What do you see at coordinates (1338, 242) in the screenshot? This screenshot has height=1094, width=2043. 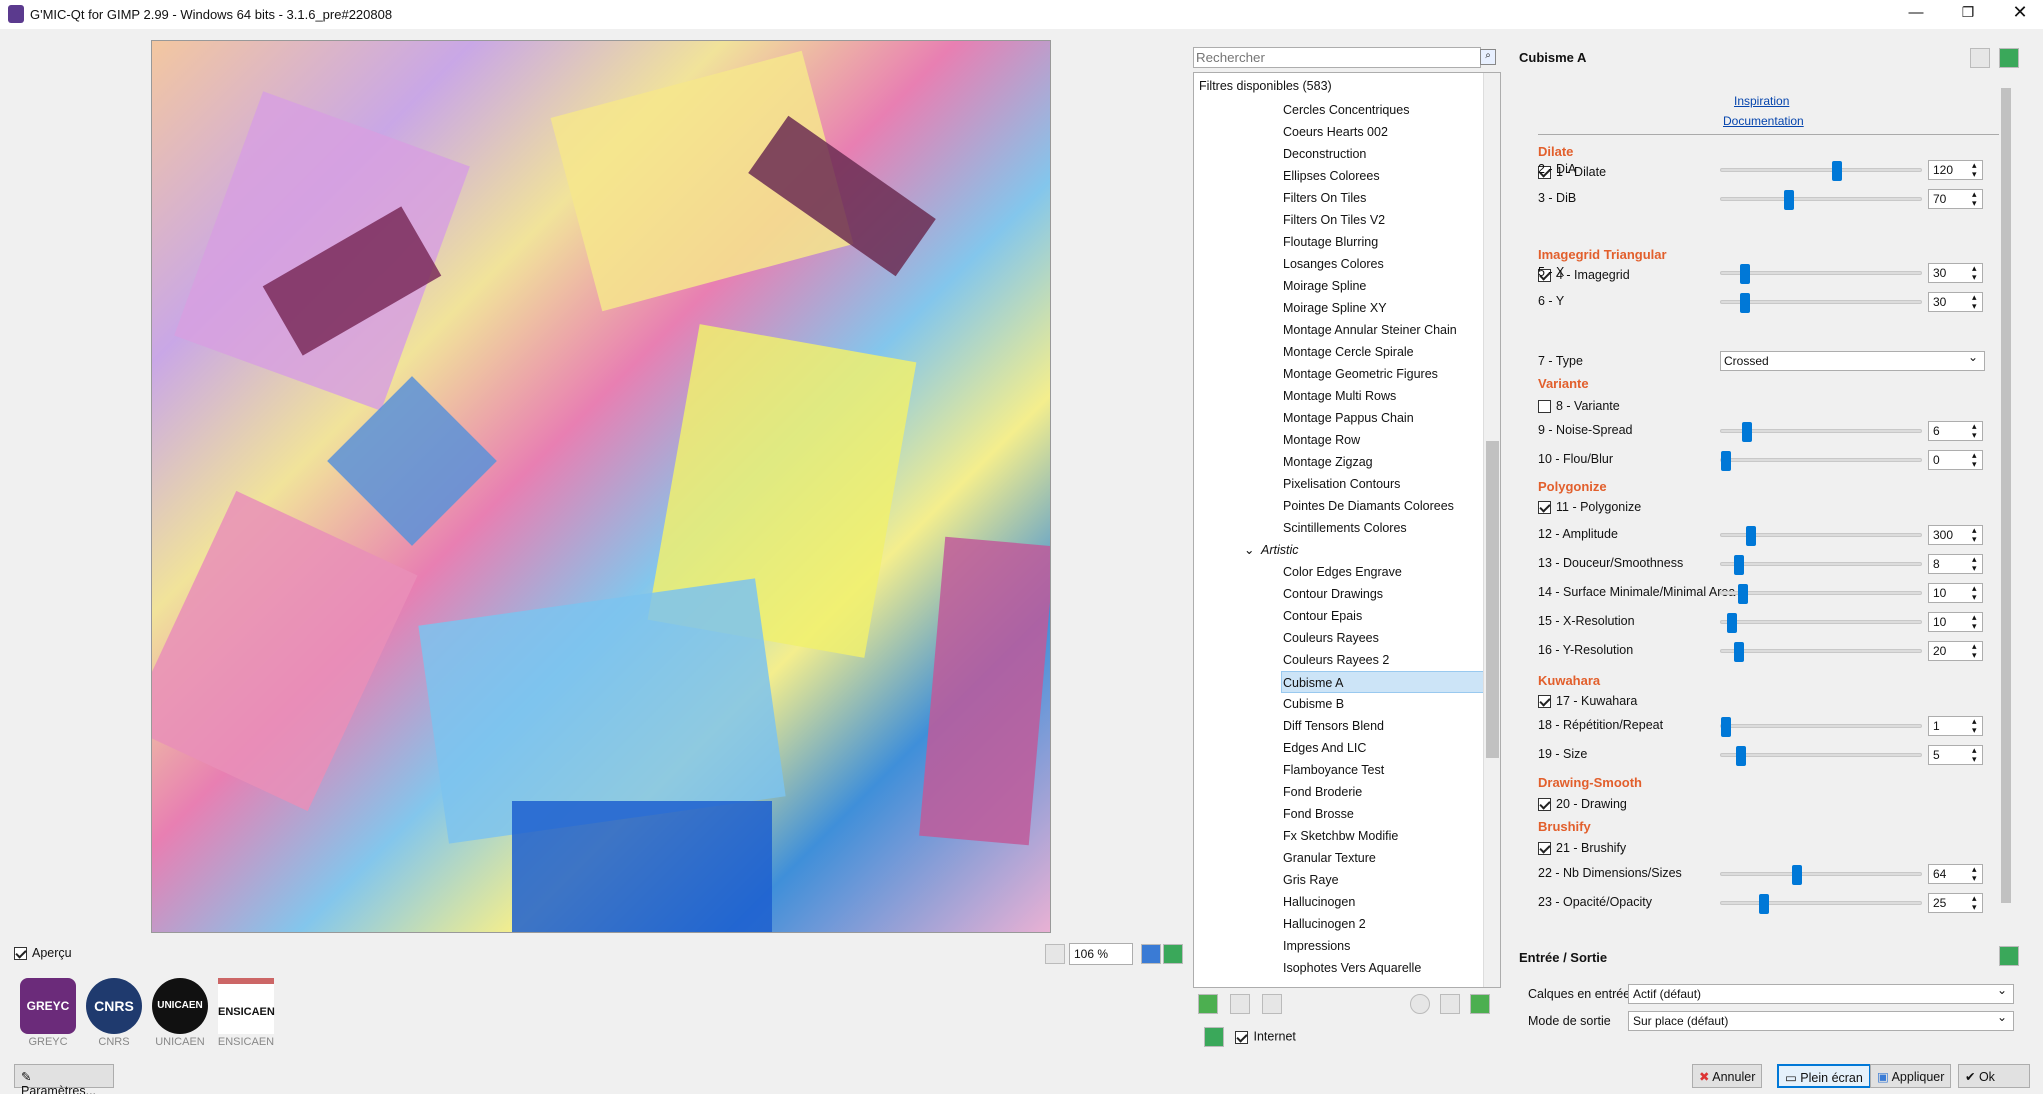 I see `filter-item: Floutage Blurring` at bounding box center [1338, 242].